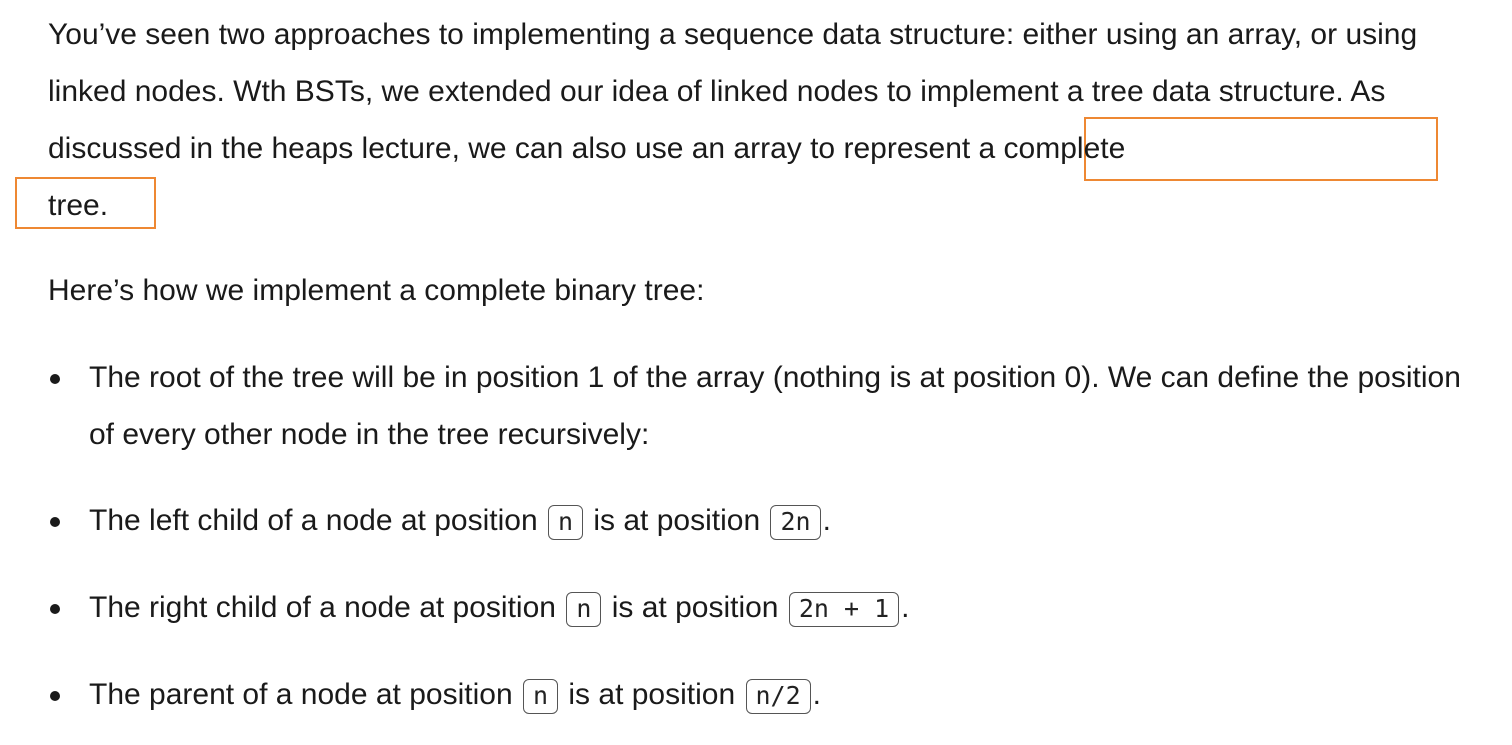 This screenshot has height=745, width=1512. Describe the element at coordinates (313, 520) in the screenshot. I see `list-item-prefix: The left child of a node at position` at that location.